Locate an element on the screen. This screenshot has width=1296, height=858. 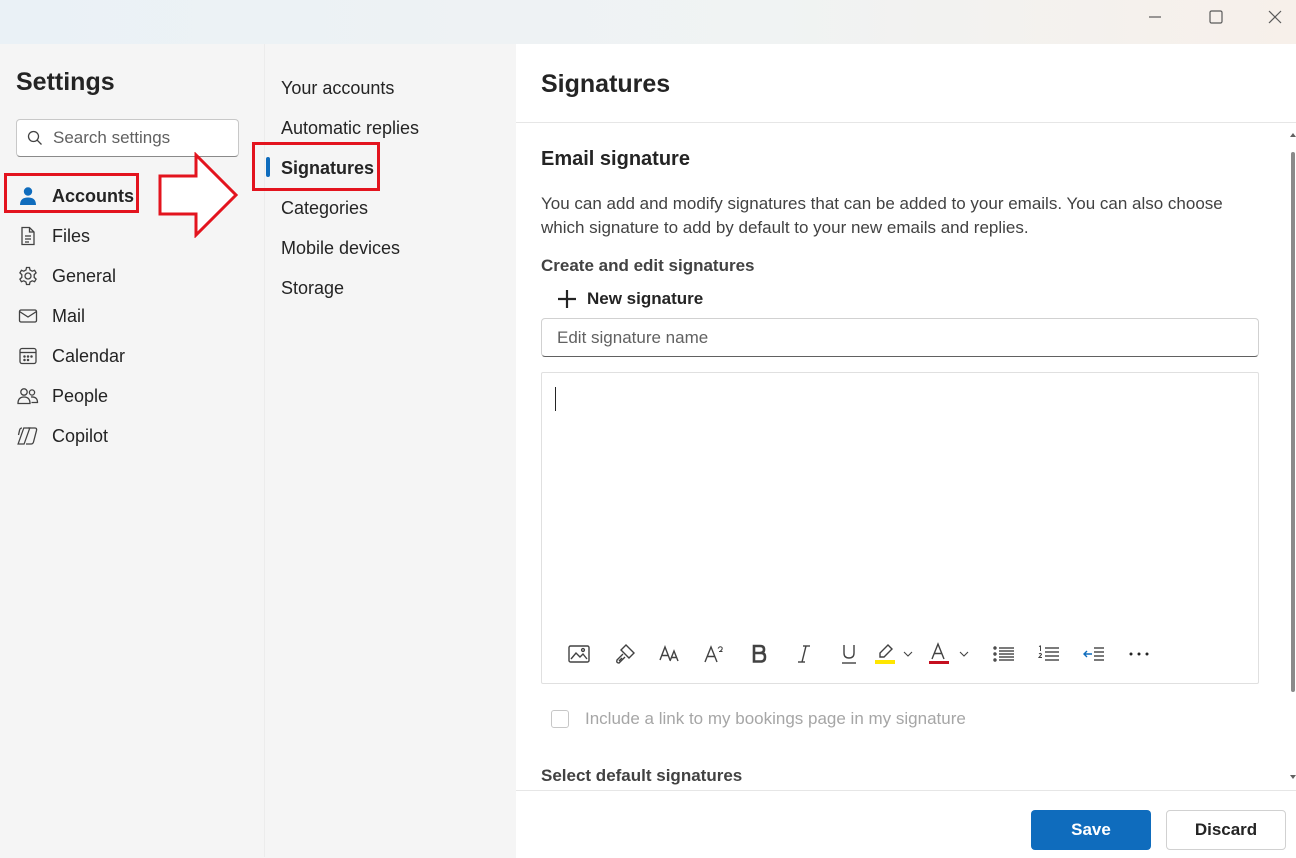
plus-icon is located at coordinates (567, 299).